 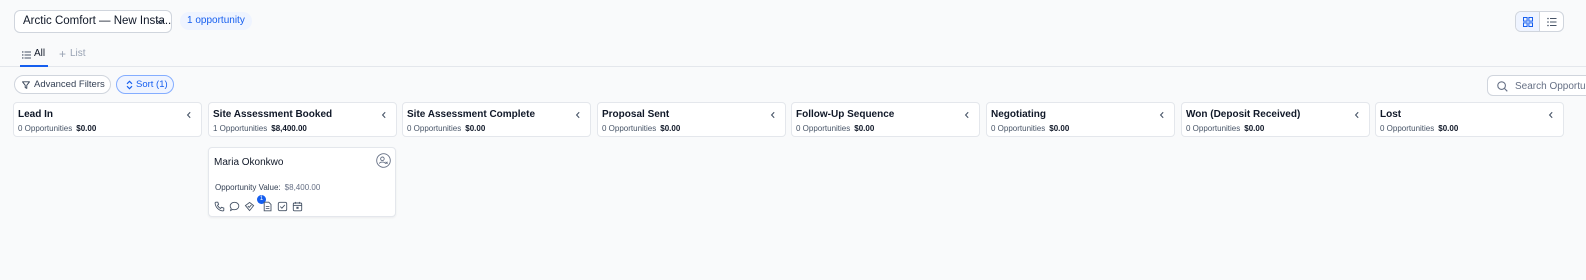 I want to click on tab-add-list: + List, so click(x=72, y=54).